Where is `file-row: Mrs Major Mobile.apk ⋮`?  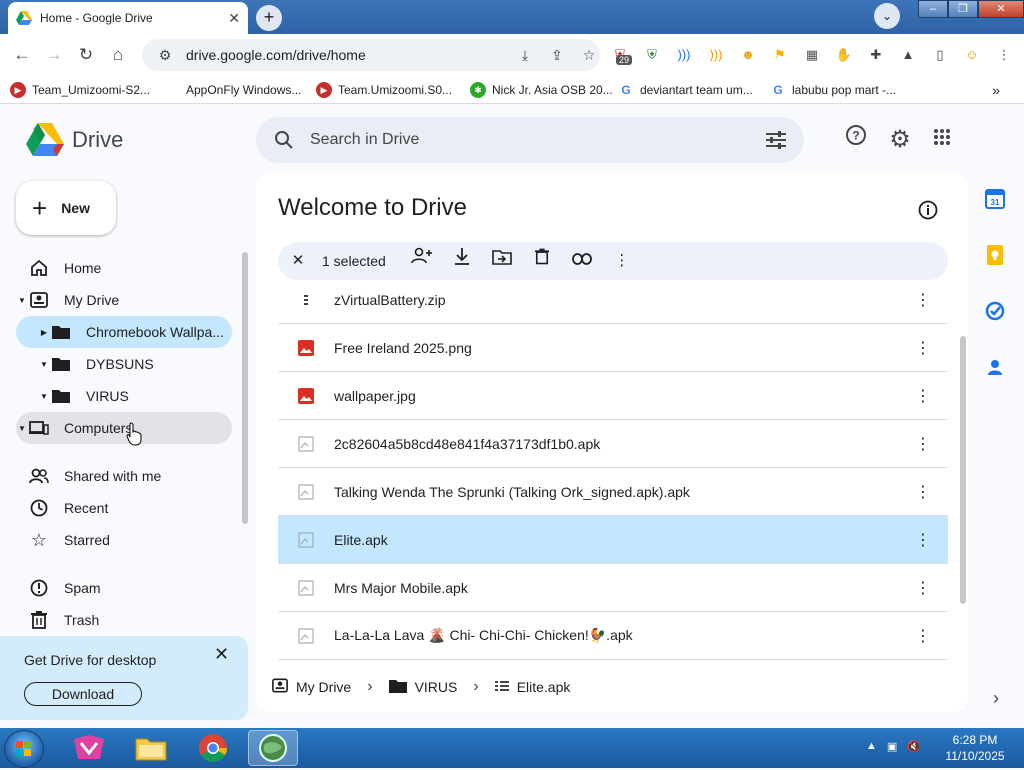 file-row: Mrs Major Mobile.apk ⋮ is located at coordinates (613, 588).